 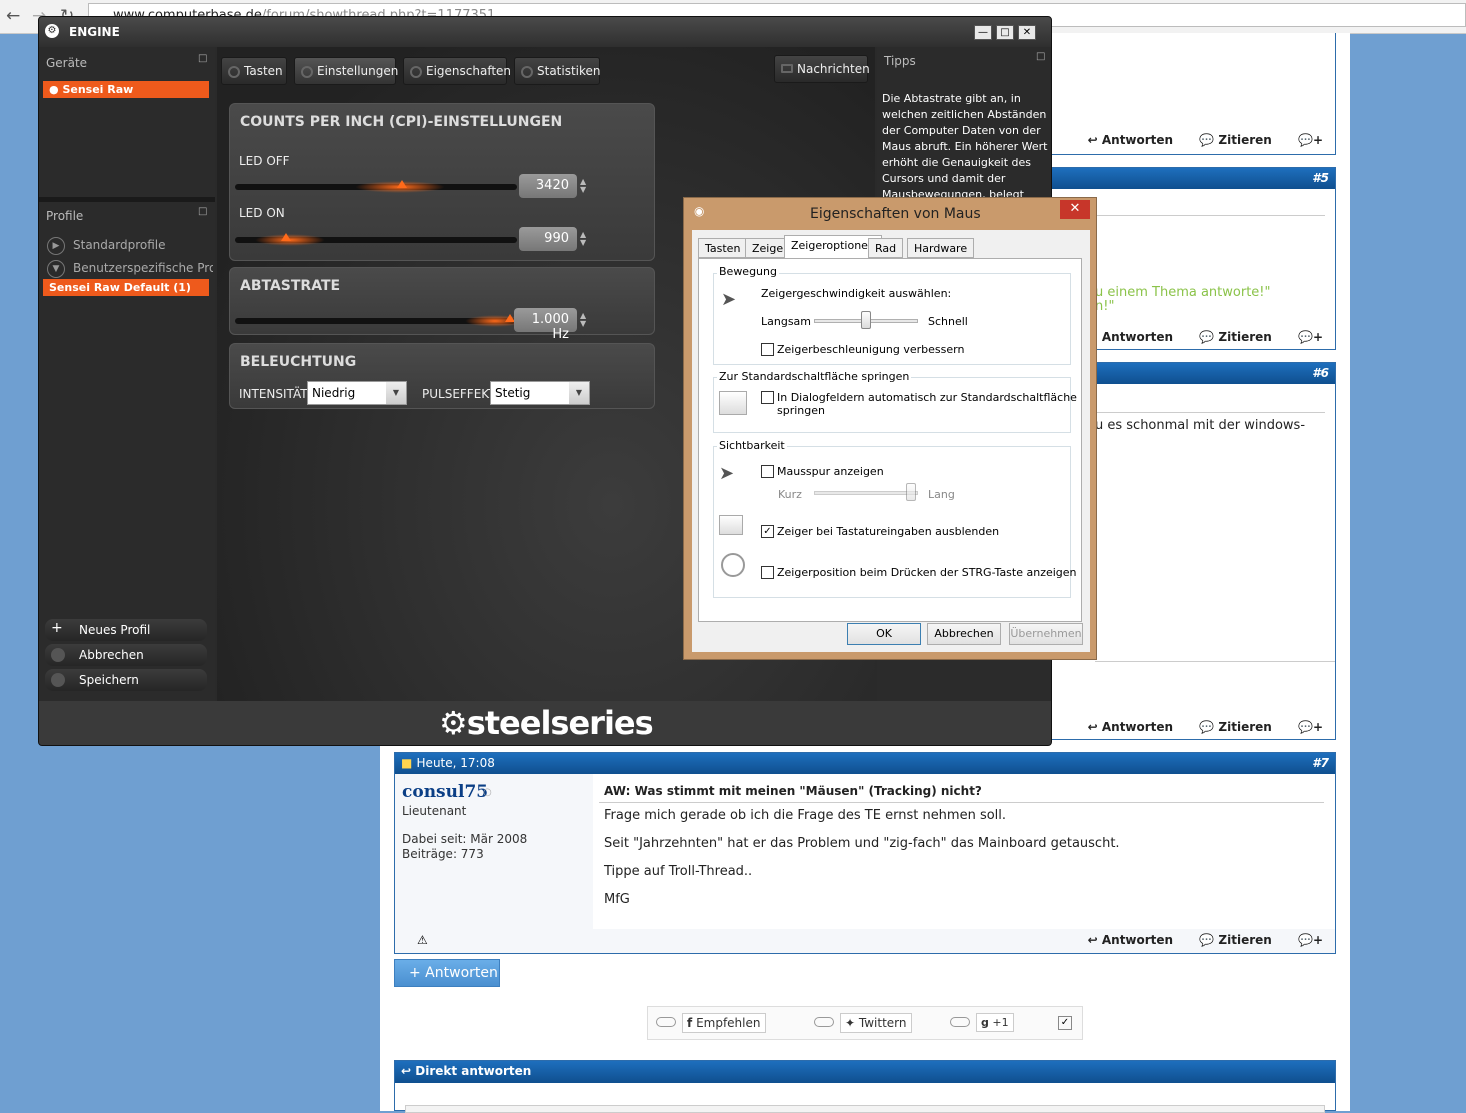 What do you see at coordinates (445, 792) in the screenshot?
I see `author-name: consul75` at bounding box center [445, 792].